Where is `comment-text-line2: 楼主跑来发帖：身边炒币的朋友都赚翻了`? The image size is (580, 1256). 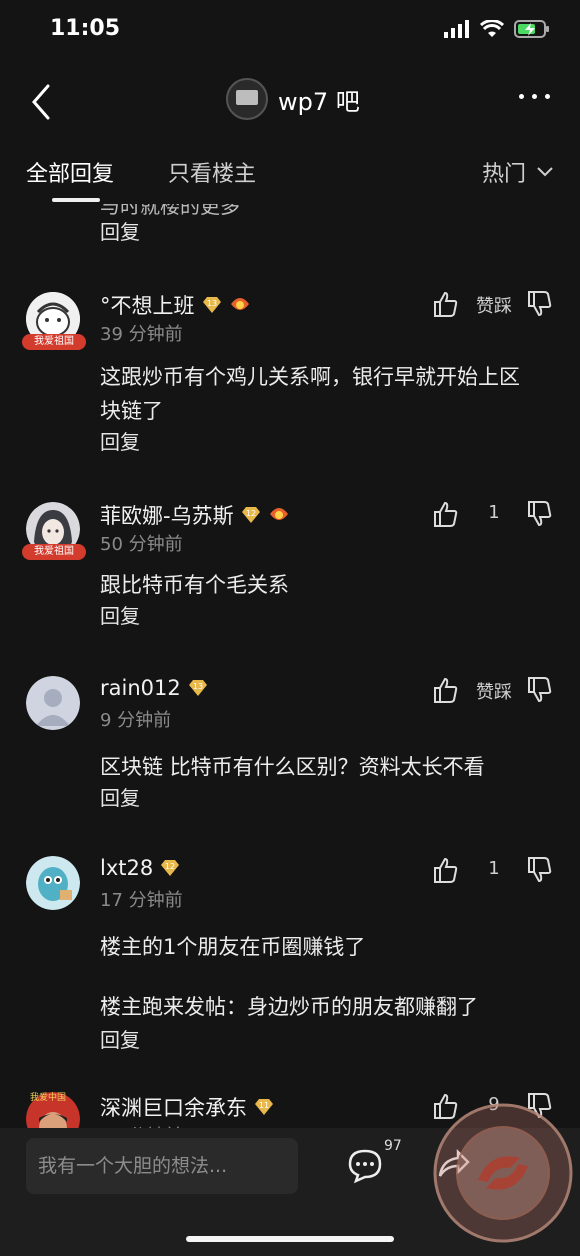 comment-text-line2: 楼主跑来发帖：身边炒币的朋友都赚翻了 is located at coordinates (289, 1007).